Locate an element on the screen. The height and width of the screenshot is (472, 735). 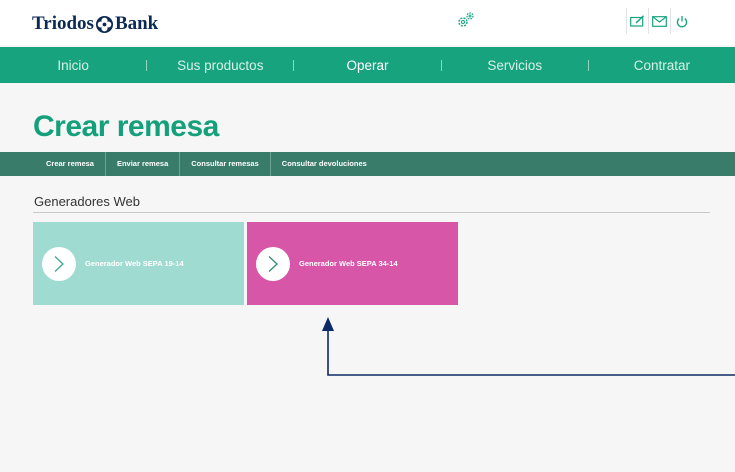
triodos-flower-icon is located at coordinates (104, 24).